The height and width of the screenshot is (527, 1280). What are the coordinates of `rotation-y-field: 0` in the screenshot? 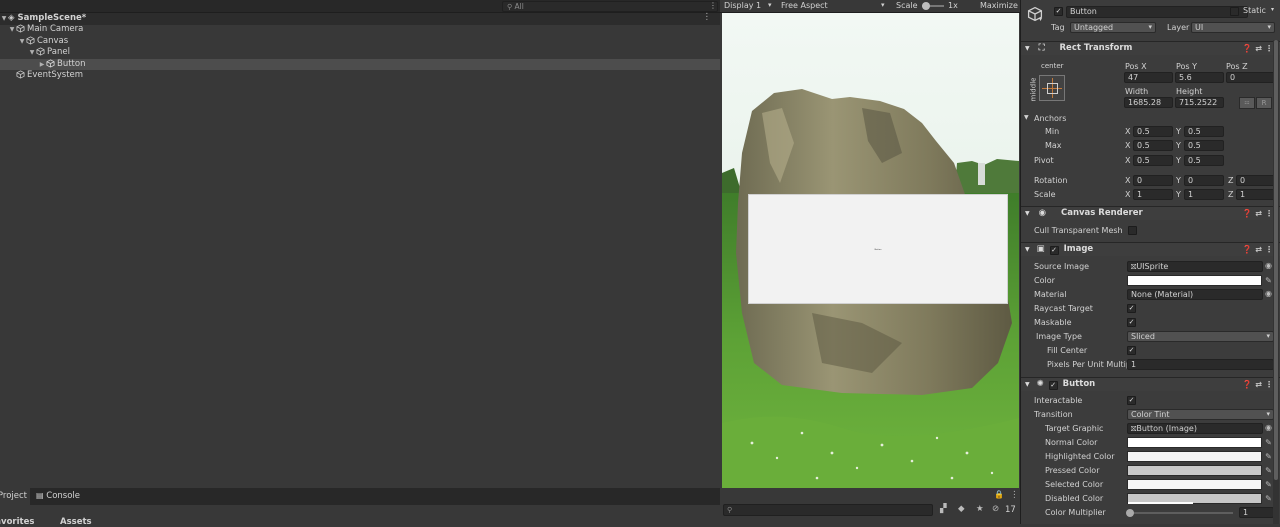 It's located at (1204, 180).